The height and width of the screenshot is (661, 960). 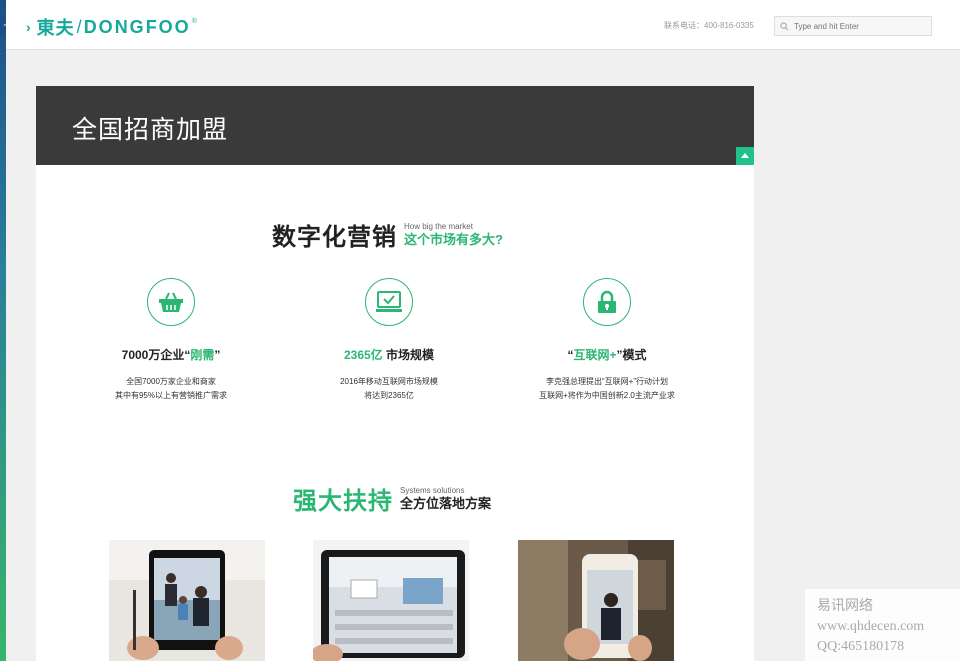 What do you see at coordinates (391, 600) in the screenshot?
I see `photo-tablet-classroom` at bounding box center [391, 600].